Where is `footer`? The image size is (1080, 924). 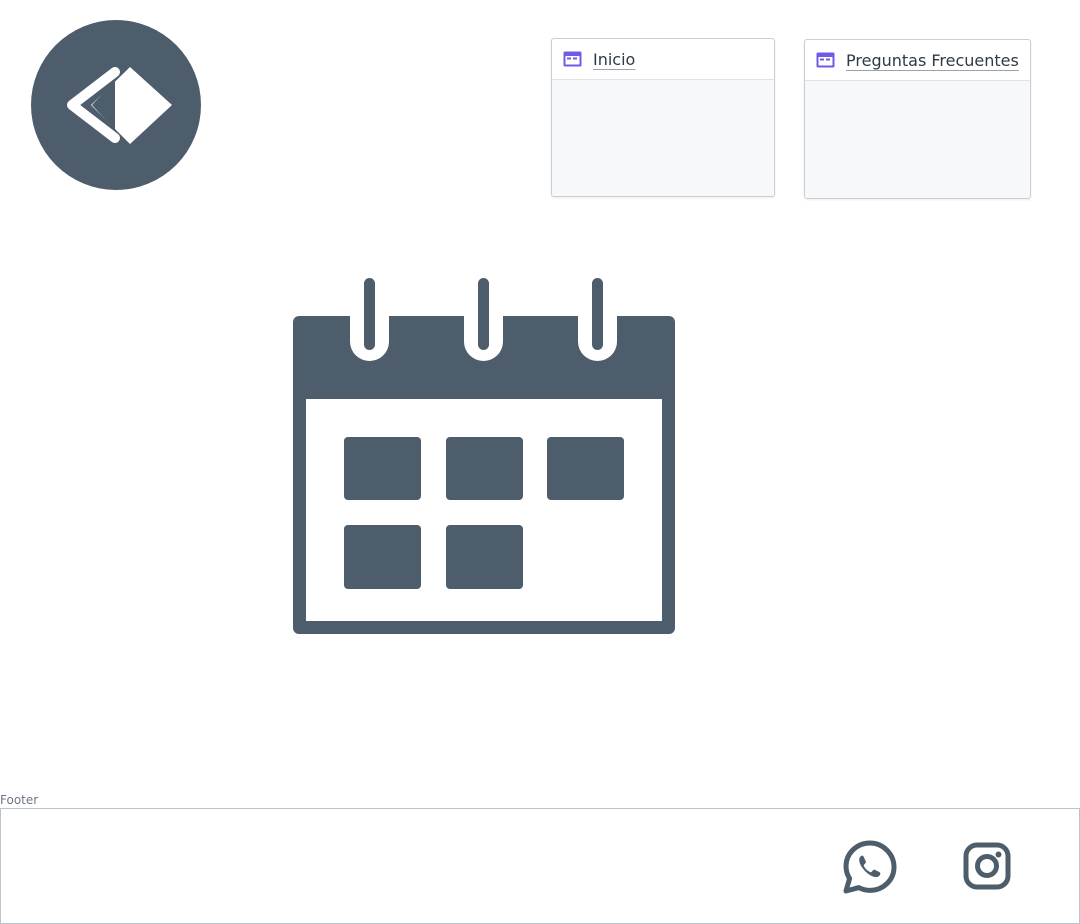 footer is located at coordinates (540, 866).